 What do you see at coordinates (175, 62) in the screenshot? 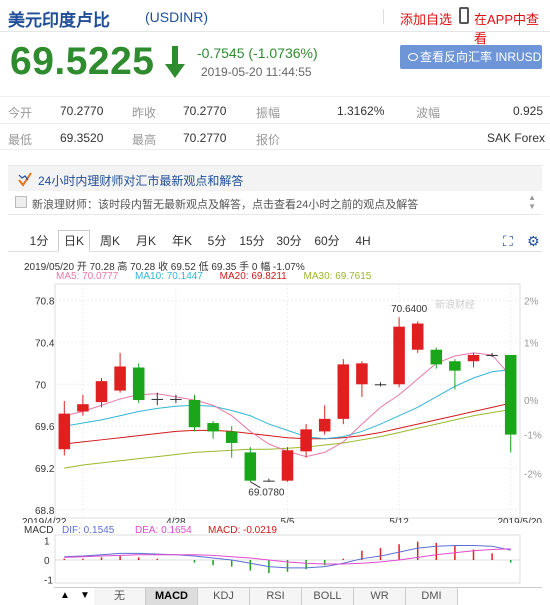
I see `arrow-down-icon` at bounding box center [175, 62].